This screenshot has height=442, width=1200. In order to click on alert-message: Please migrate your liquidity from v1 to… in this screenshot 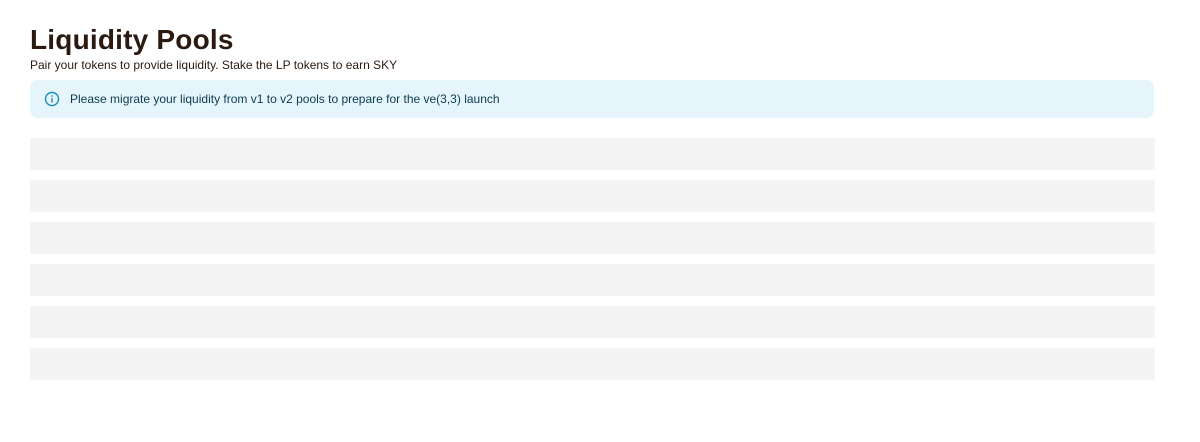, I will do `click(285, 99)`.